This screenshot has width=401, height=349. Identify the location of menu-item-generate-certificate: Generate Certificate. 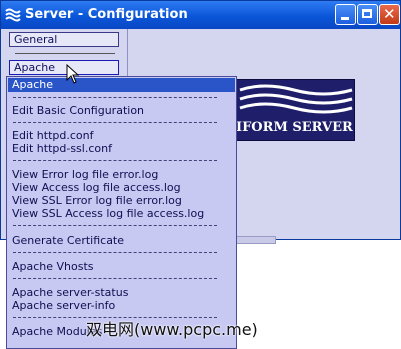
(68, 240).